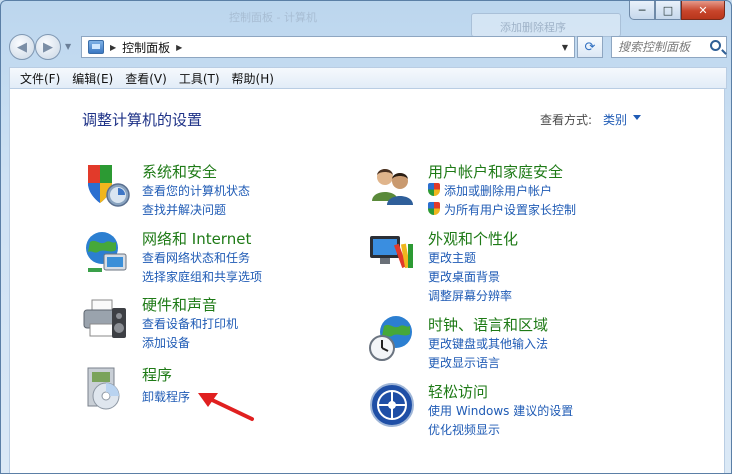  I want to click on link-change-display-language: 更改显示语言, so click(464, 362).